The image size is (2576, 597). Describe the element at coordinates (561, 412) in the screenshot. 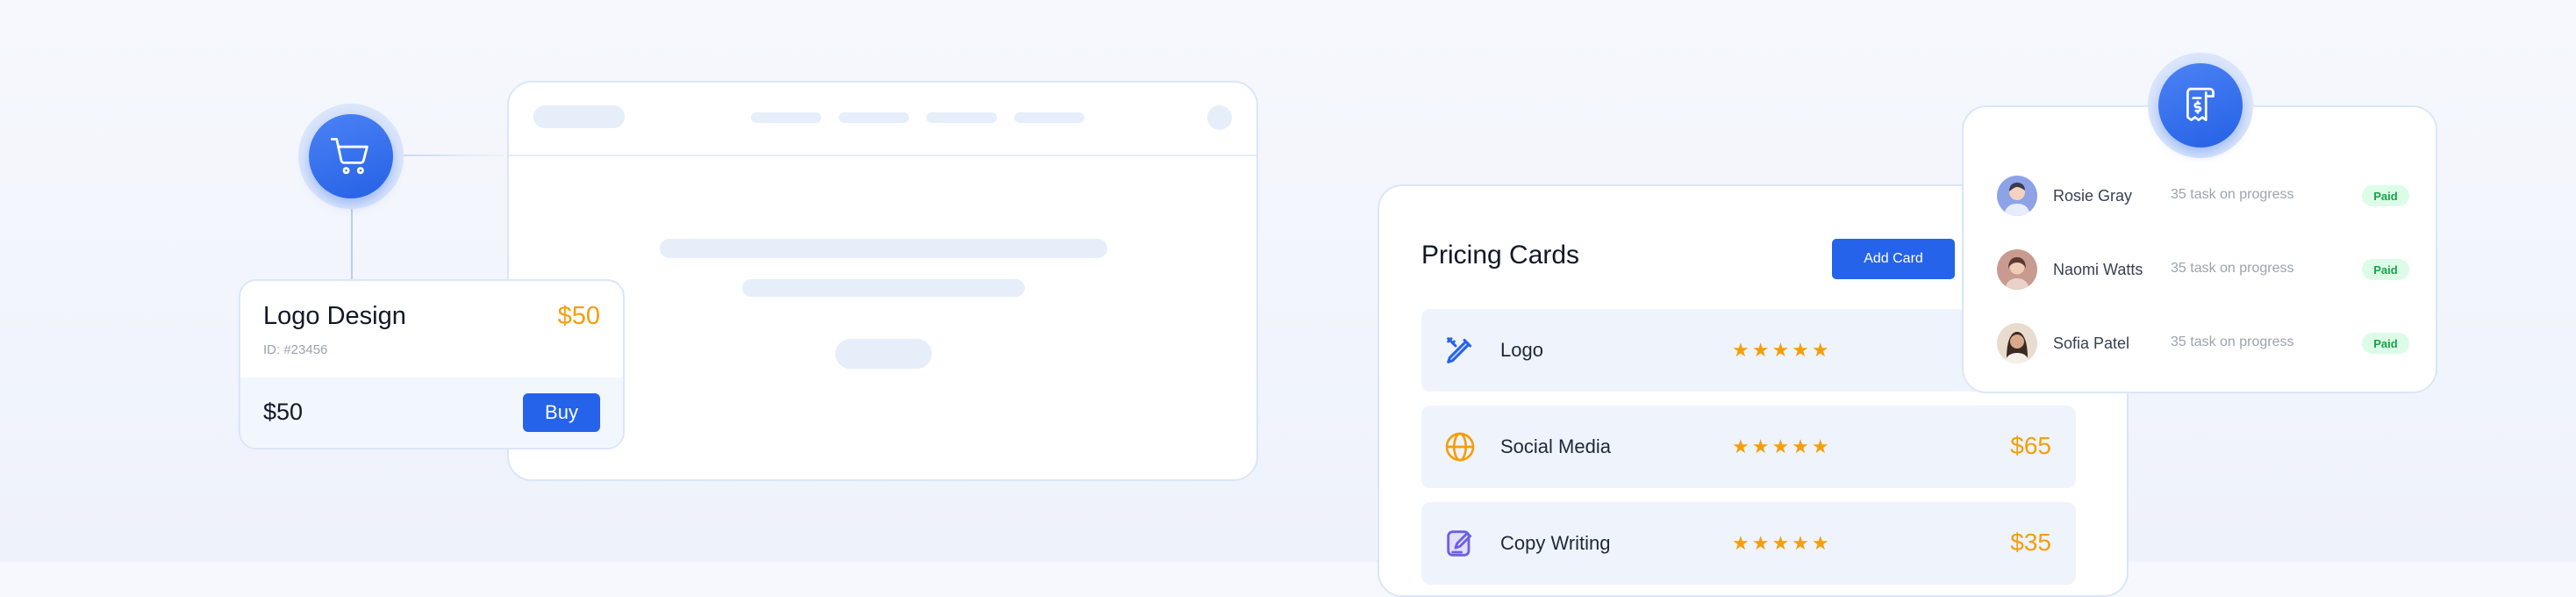

I see `buy-button: Buy` at that location.